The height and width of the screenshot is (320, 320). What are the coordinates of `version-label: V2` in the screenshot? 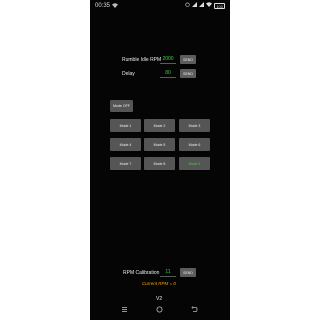 It's located at (159, 299).